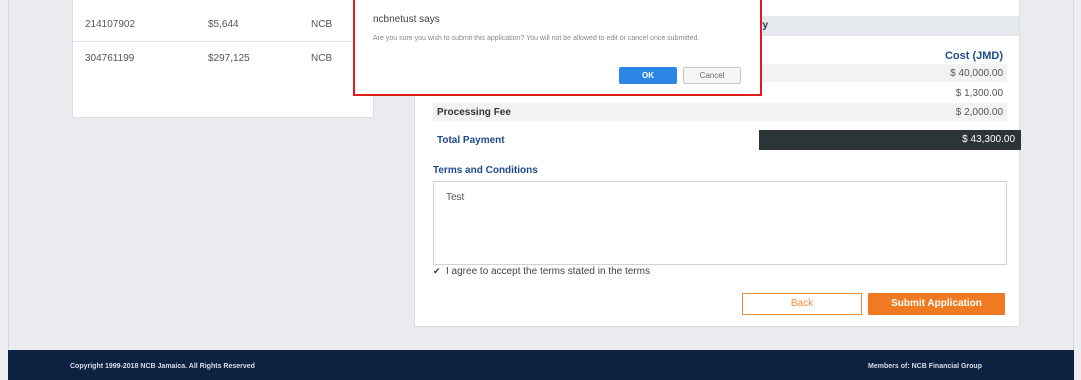 The image size is (1081, 380). Describe the element at coordinates (979, 112) in the screenshot. I see `fee-amount: $ 2,000.00` at that location.